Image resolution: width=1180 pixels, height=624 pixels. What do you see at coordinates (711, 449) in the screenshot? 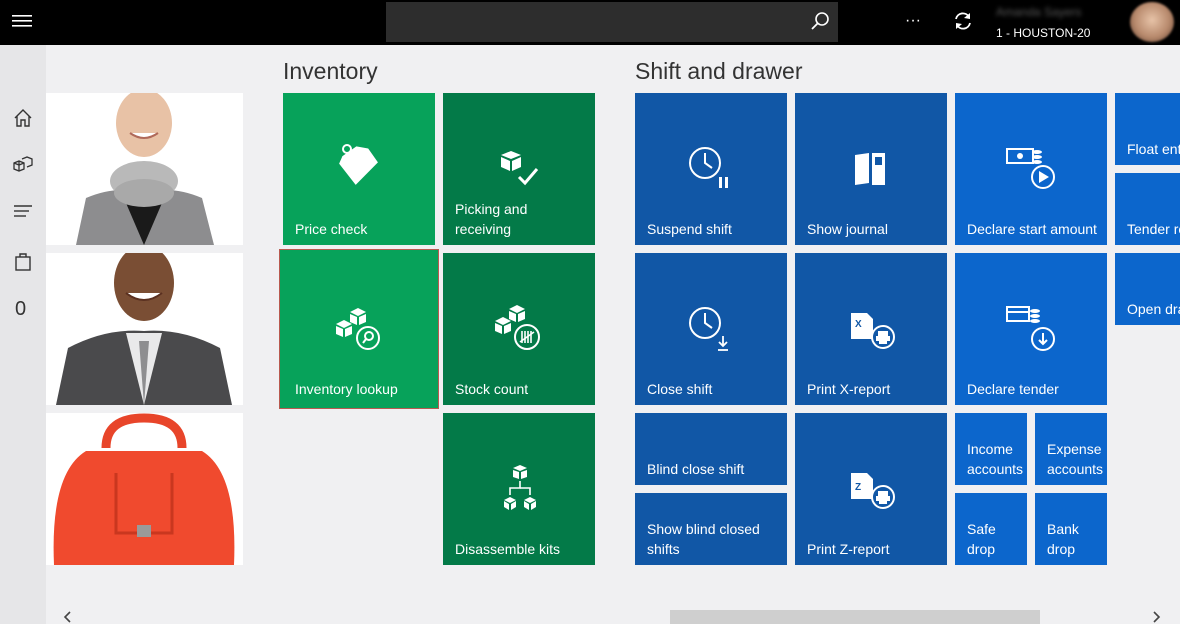
I see `blind-close-shift-tile: Blind close shift` at bounding box center [711, 449].